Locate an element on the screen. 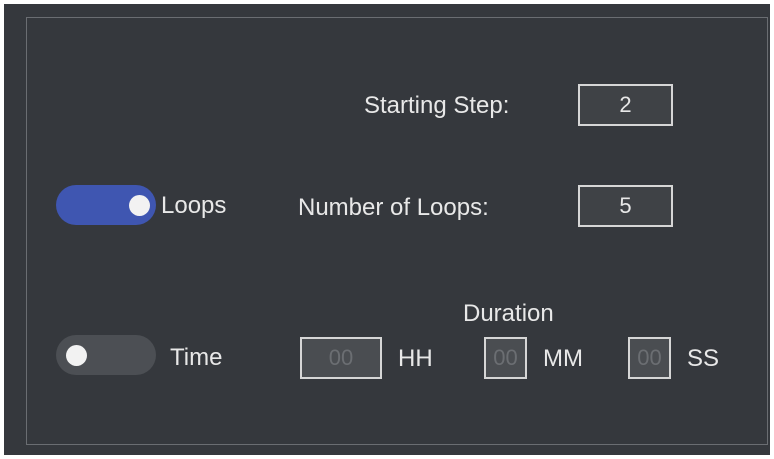  hours-unit-label: HH is located at coordinates (415, 358).